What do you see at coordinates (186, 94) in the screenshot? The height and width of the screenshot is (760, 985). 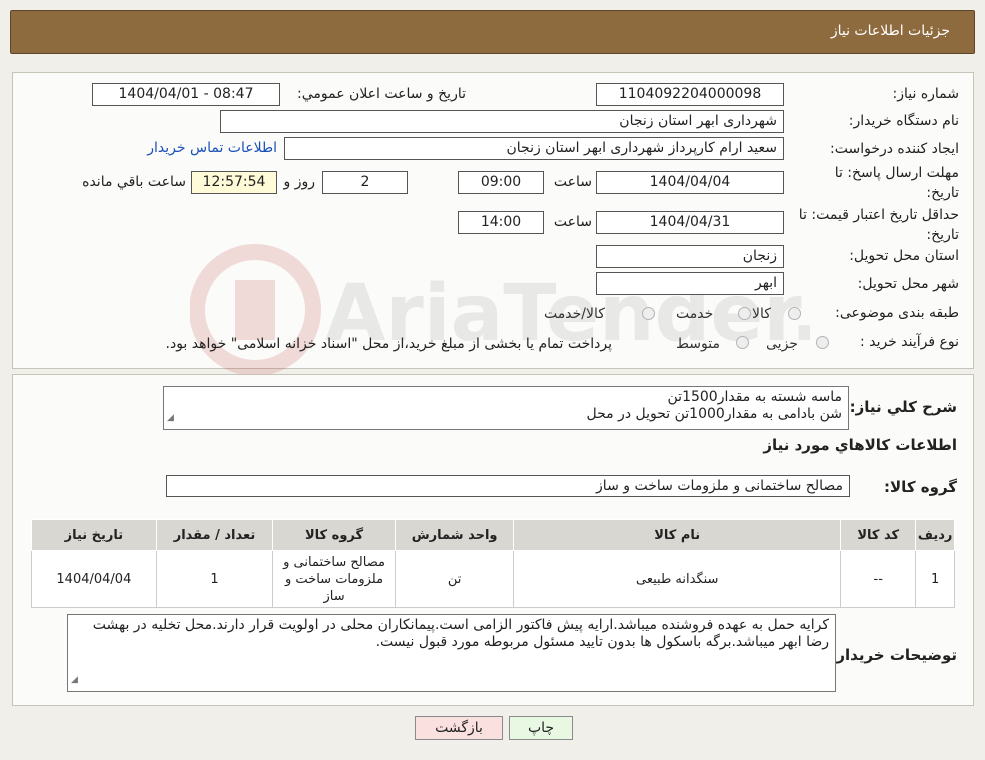 I see `announce-datetime-field: 1404/04/01 - 08:47` at bounding box center [186, 94].